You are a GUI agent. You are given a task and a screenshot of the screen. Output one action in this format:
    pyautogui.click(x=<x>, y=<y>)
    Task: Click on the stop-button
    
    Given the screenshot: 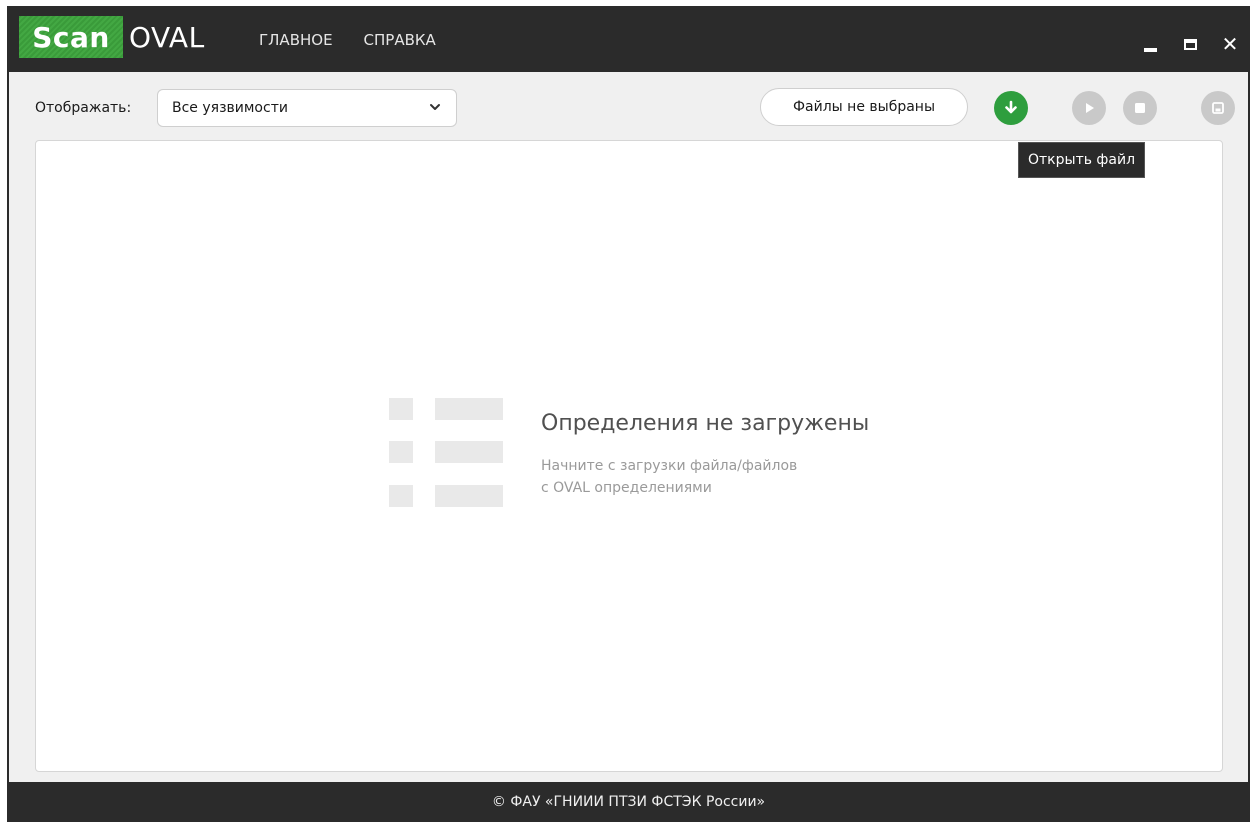 What is the action you would take?
    pyautogui.click(x=1140, y=108)
    